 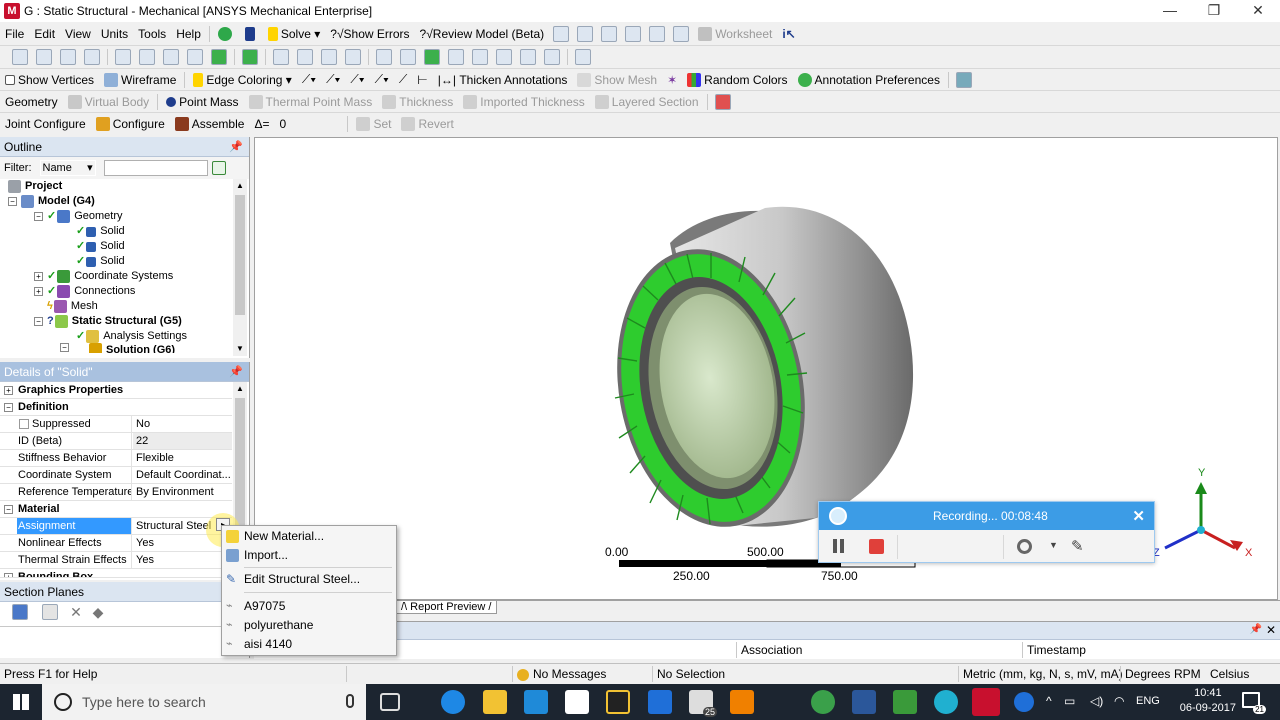 What do you see at coordinates (309, 124) in the screenshot?
I see `delta-value: 0` at bounding box center [309, 124].